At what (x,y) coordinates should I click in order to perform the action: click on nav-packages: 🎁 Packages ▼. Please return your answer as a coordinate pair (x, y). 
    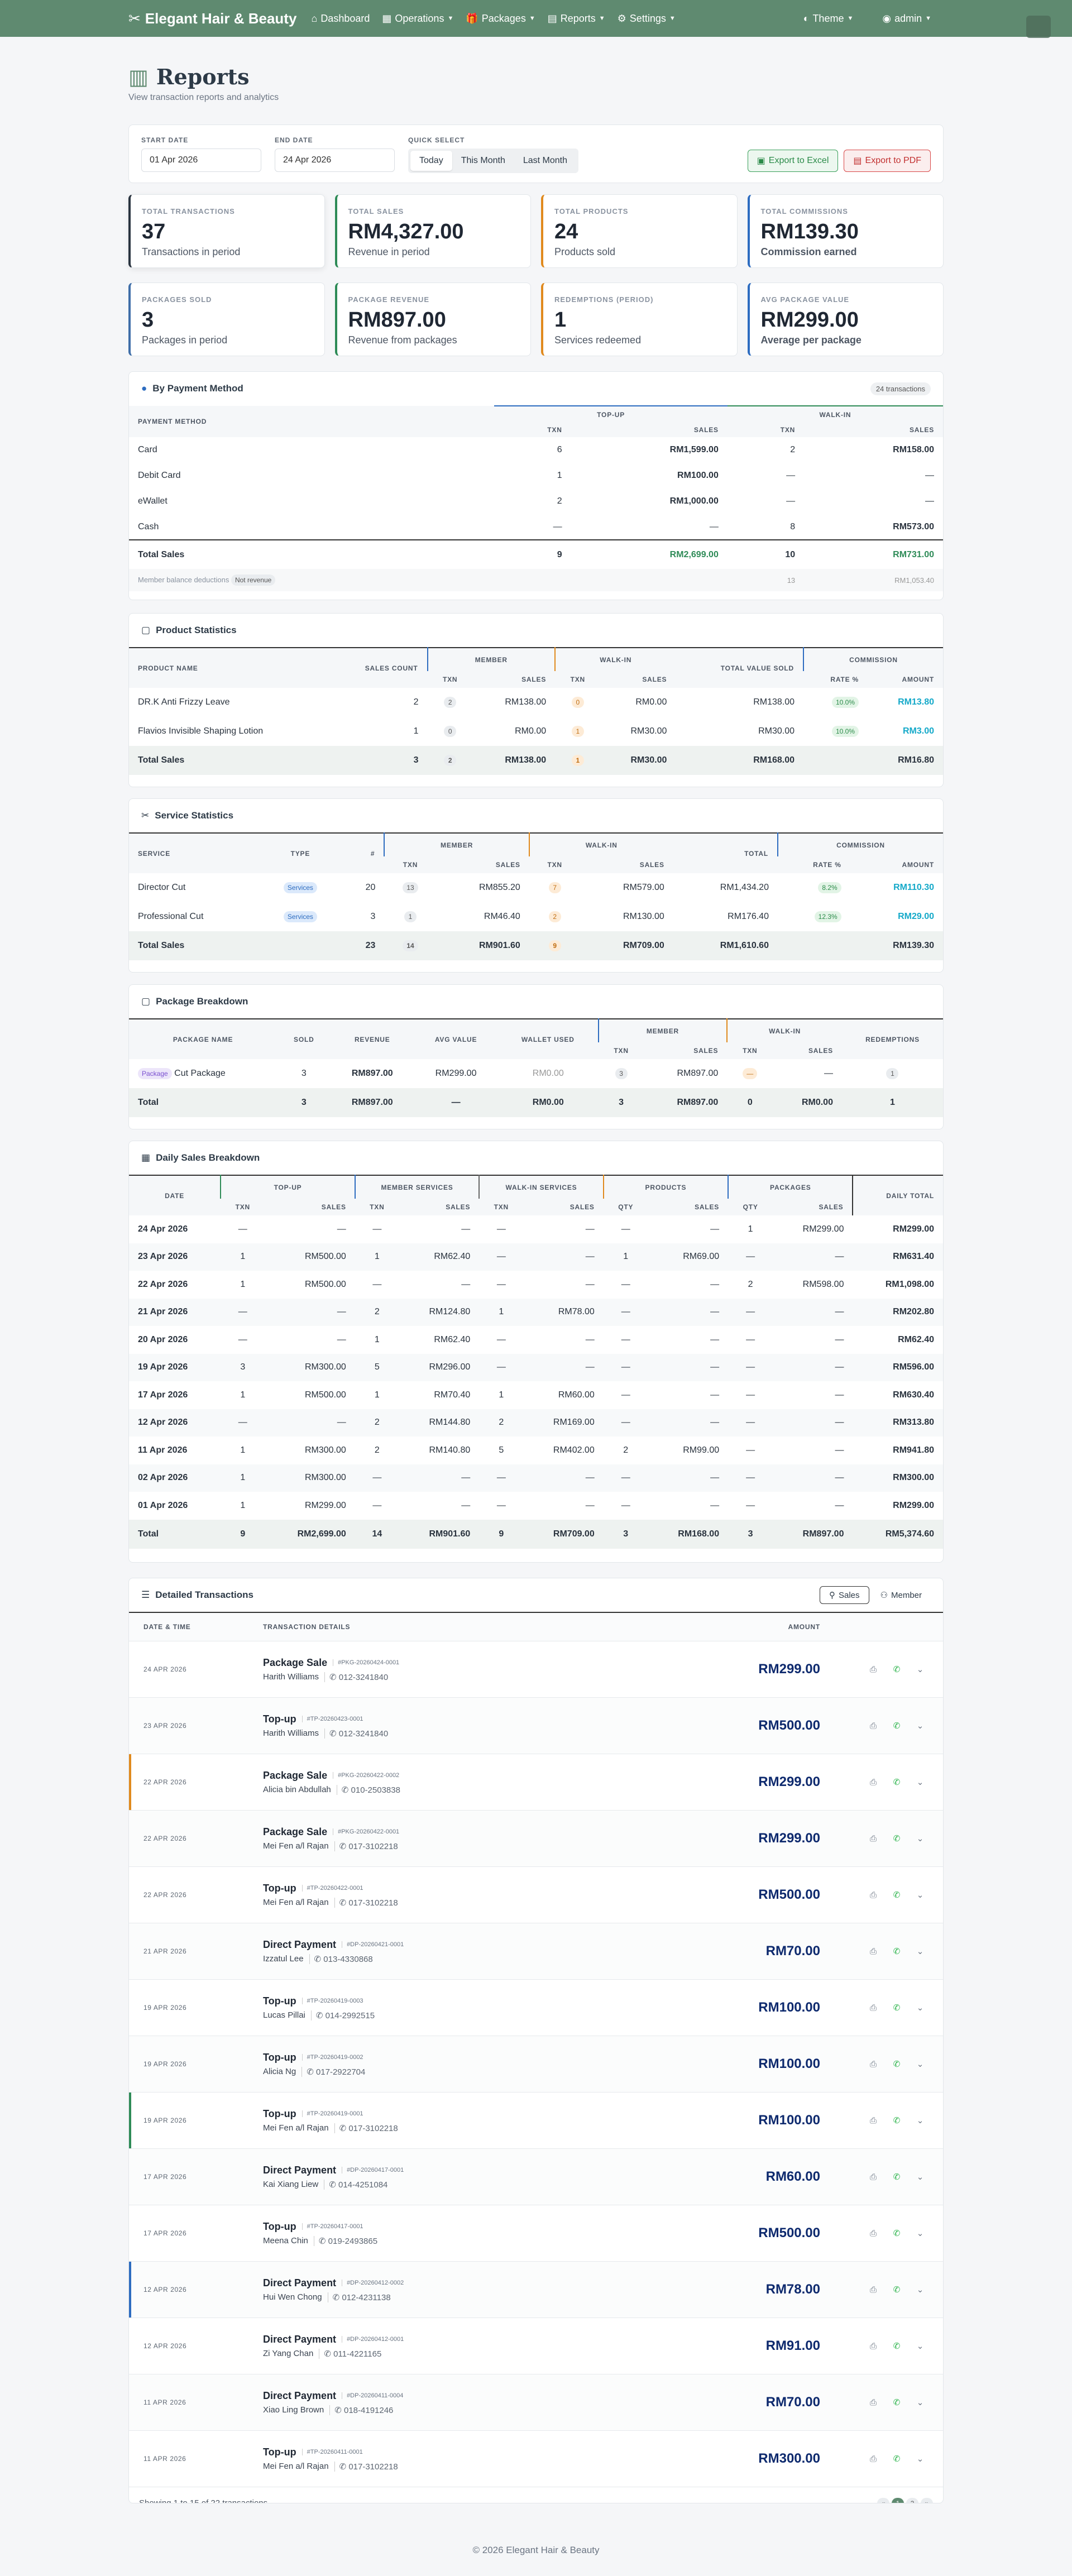
    Looking at the image, I should click on (500, 19).